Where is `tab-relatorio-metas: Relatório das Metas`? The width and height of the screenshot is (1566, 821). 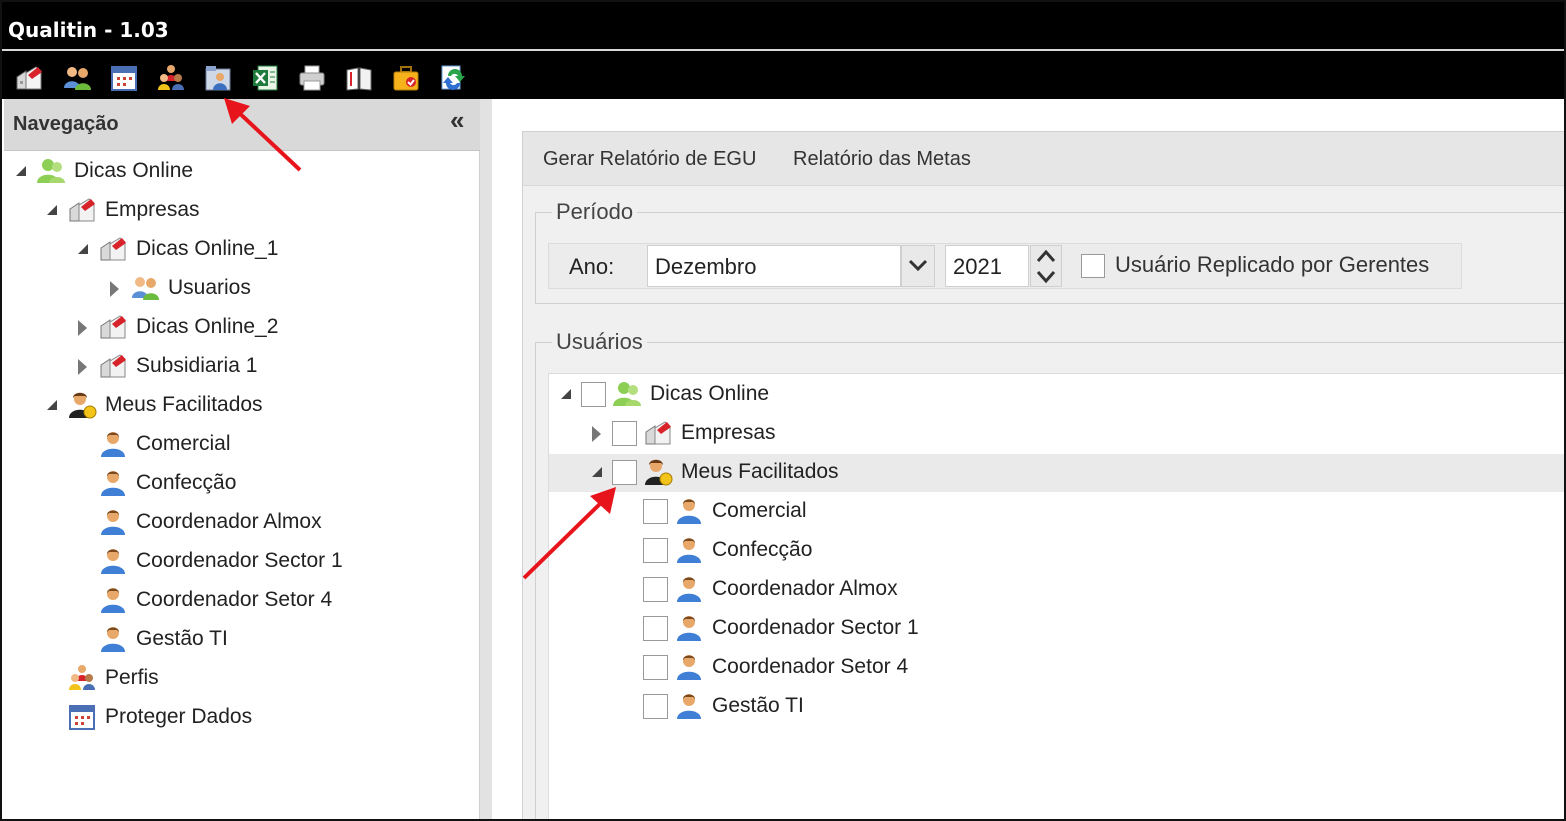 tab-relatorio-metas: Relatório das Metas is located at coordinates (882, 159).